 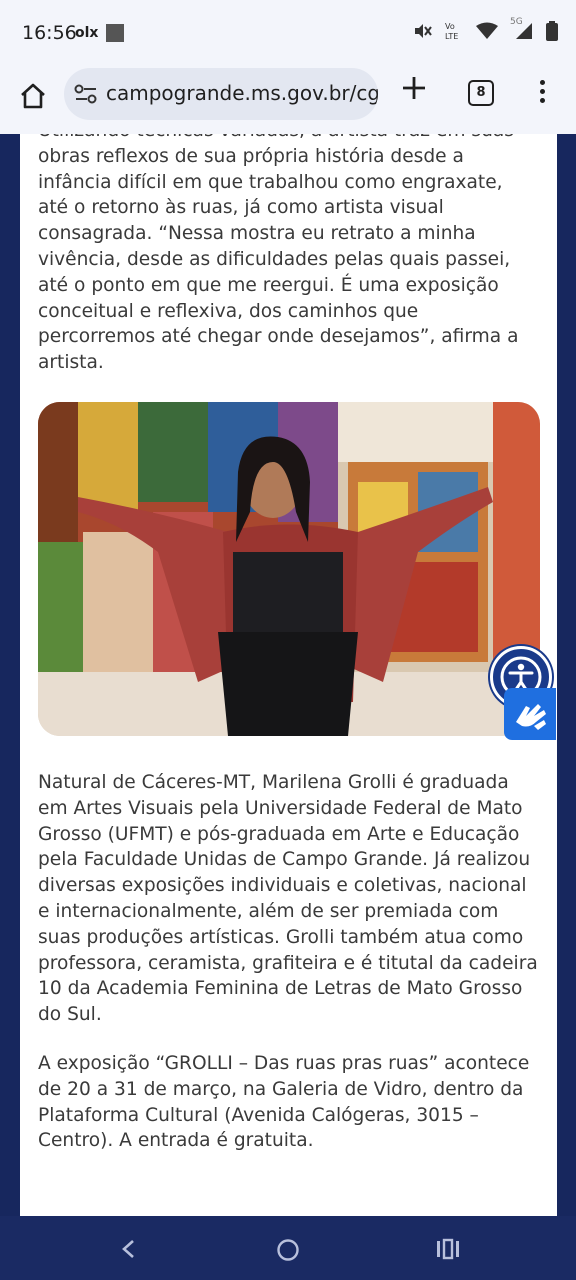 I want to click on recents-icon, so click(x=448, y=1249).